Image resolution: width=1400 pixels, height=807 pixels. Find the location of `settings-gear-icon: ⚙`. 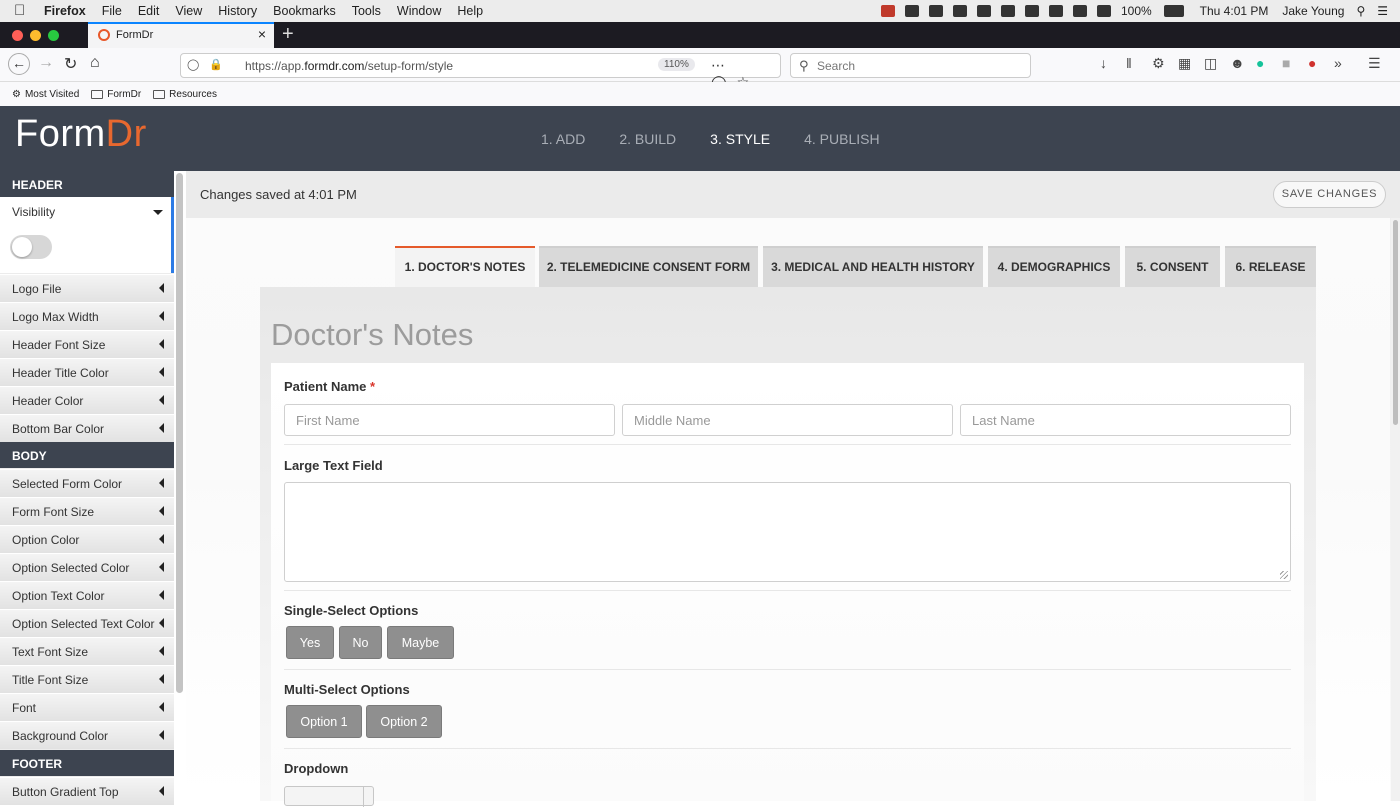

settings-gear-icon: ⚙ is located at coordinates (1159, 62).